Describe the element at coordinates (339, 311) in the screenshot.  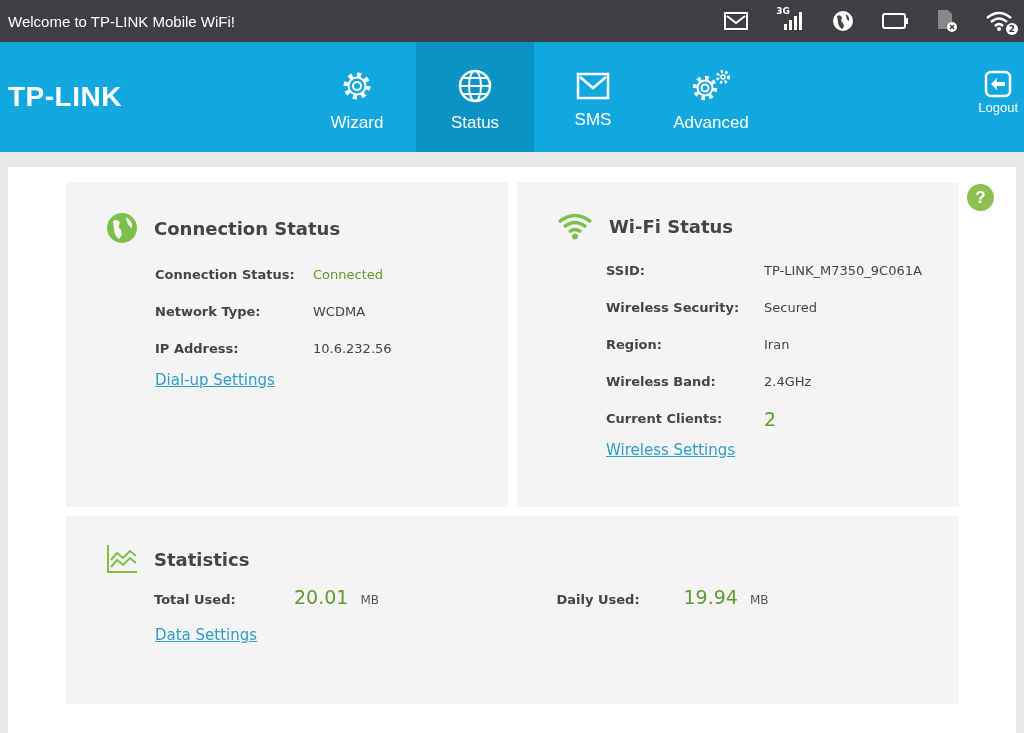
I see `field-value: WCDMA` at that location.